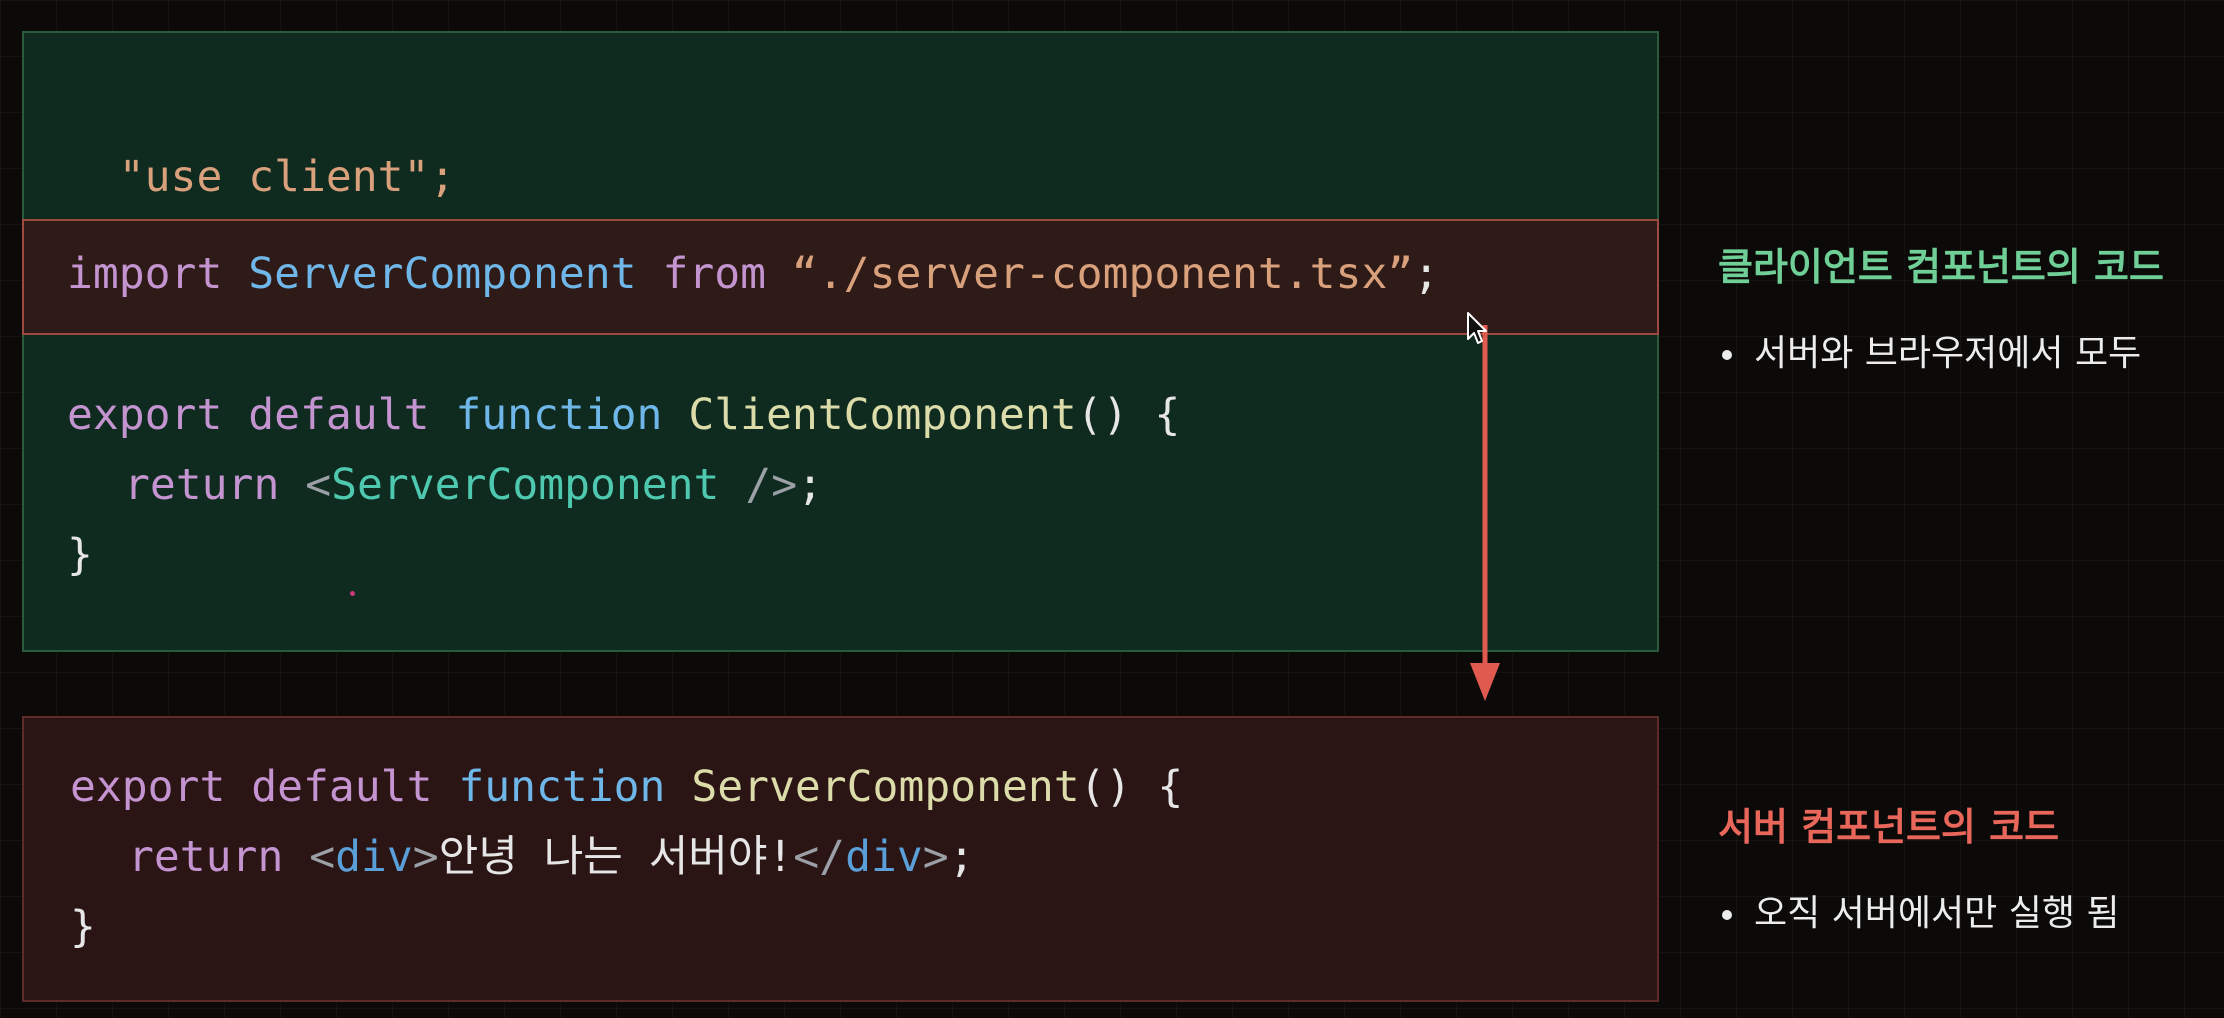  I want to click on client-note-bullet: 서버와 브라우저에서 모두, so click(1931, 350).